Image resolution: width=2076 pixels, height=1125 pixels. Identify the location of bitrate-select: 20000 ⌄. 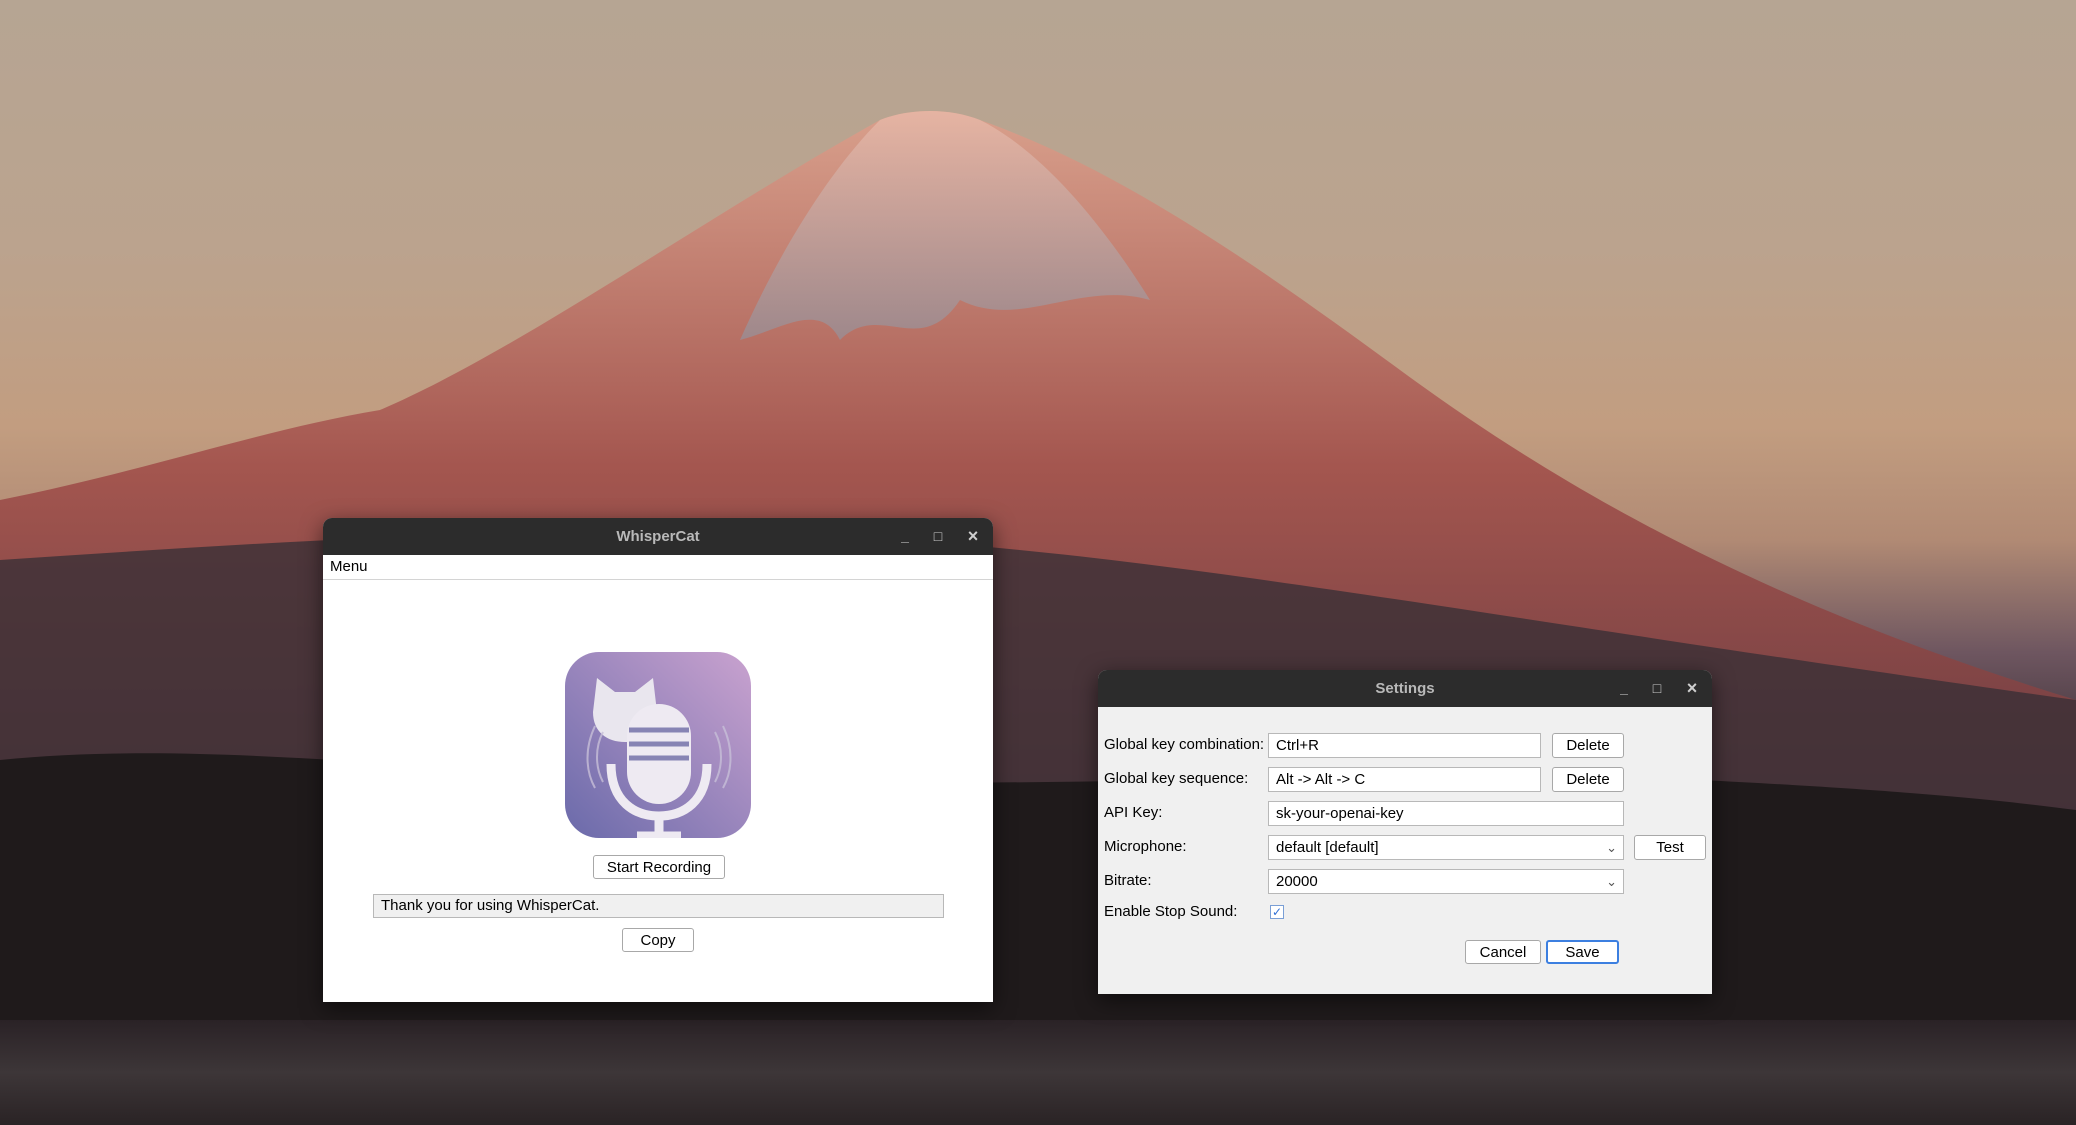
(1446, 881).